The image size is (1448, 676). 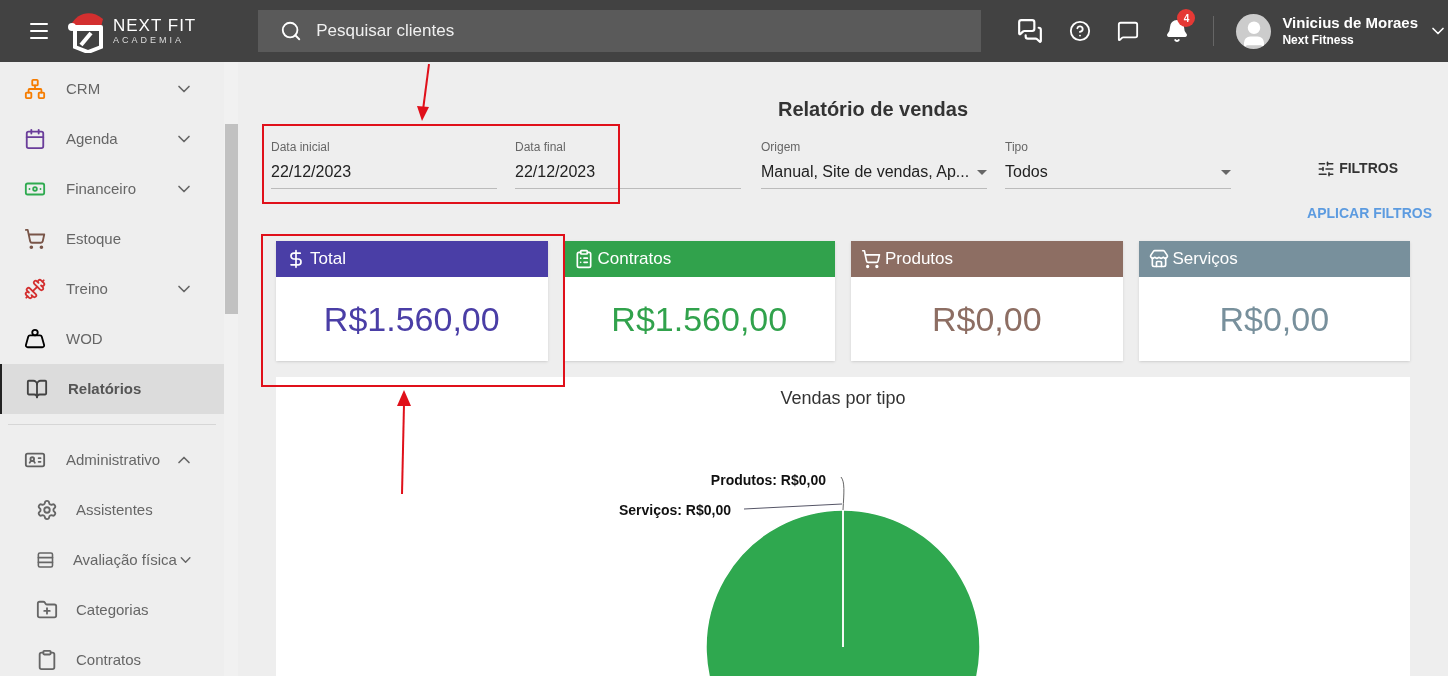 What do you see at coordinates (987, 259) in the screenshot?
I see `card-header: Produtos` at bounding box center [987, 259].